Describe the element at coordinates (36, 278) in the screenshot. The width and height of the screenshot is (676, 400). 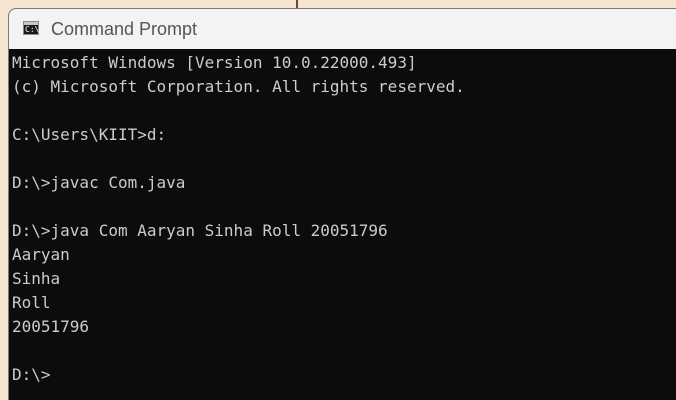
I see `console-line-output-2: Sinha` at that location.